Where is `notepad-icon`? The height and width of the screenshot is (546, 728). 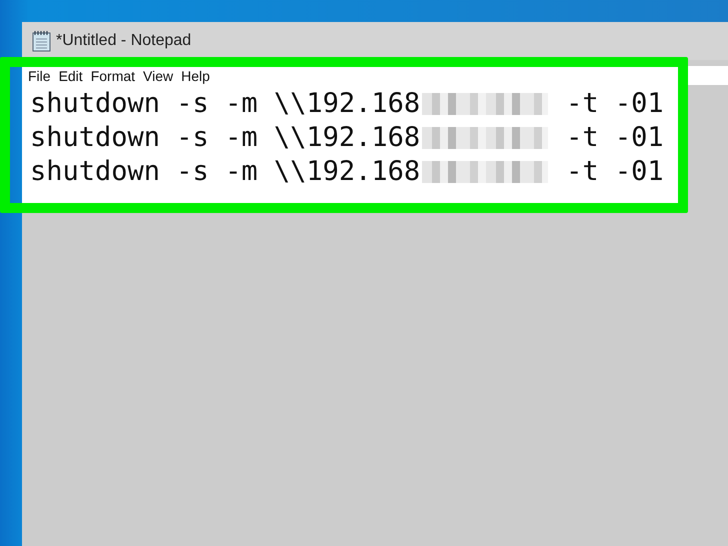 notepad-icon is located at coordinates (42, 41).